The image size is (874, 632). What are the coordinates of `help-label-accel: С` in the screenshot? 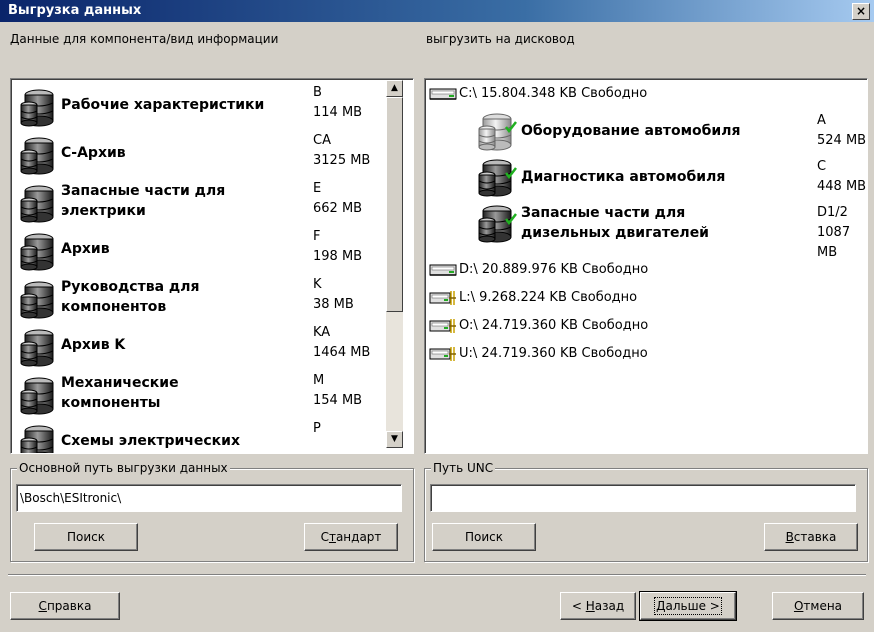 It's located at (42, 606).